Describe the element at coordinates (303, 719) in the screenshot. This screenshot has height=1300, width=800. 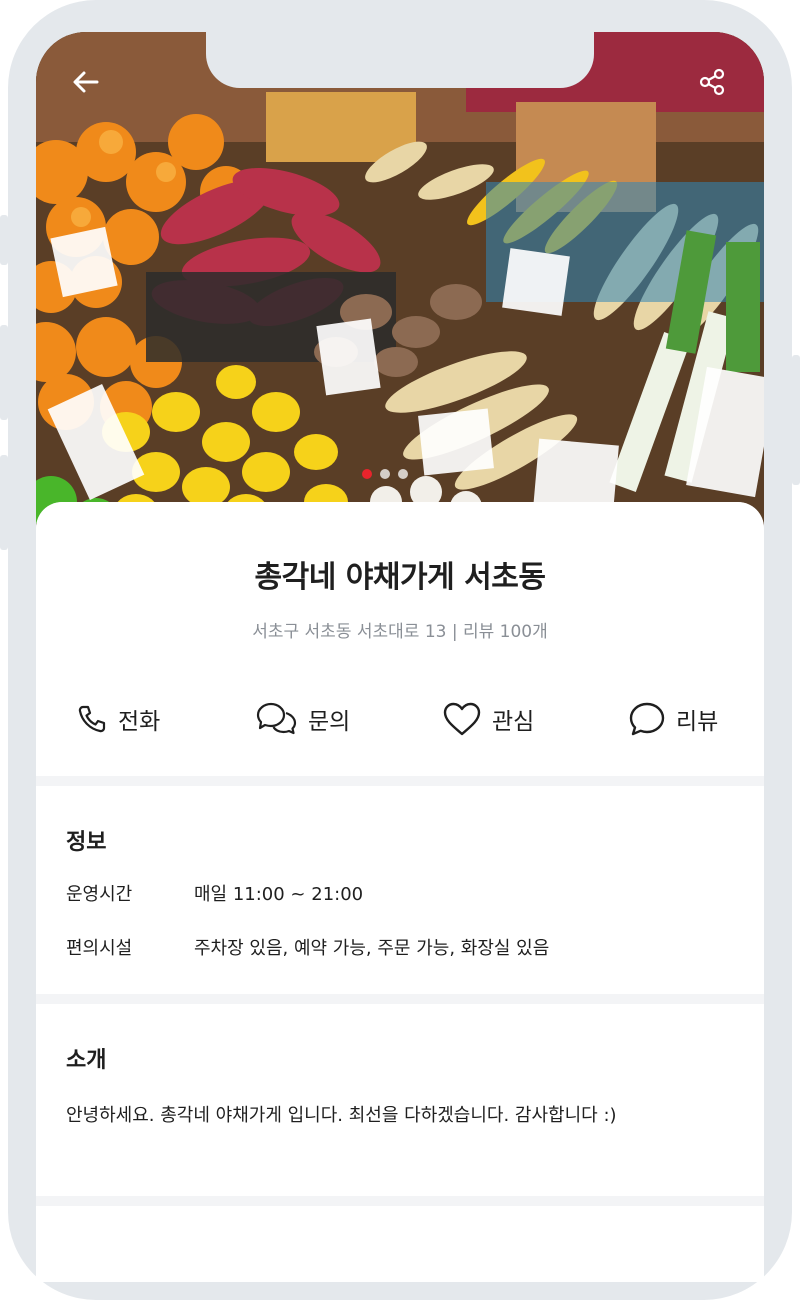
I see `inquiry-button: 문의` at that location.